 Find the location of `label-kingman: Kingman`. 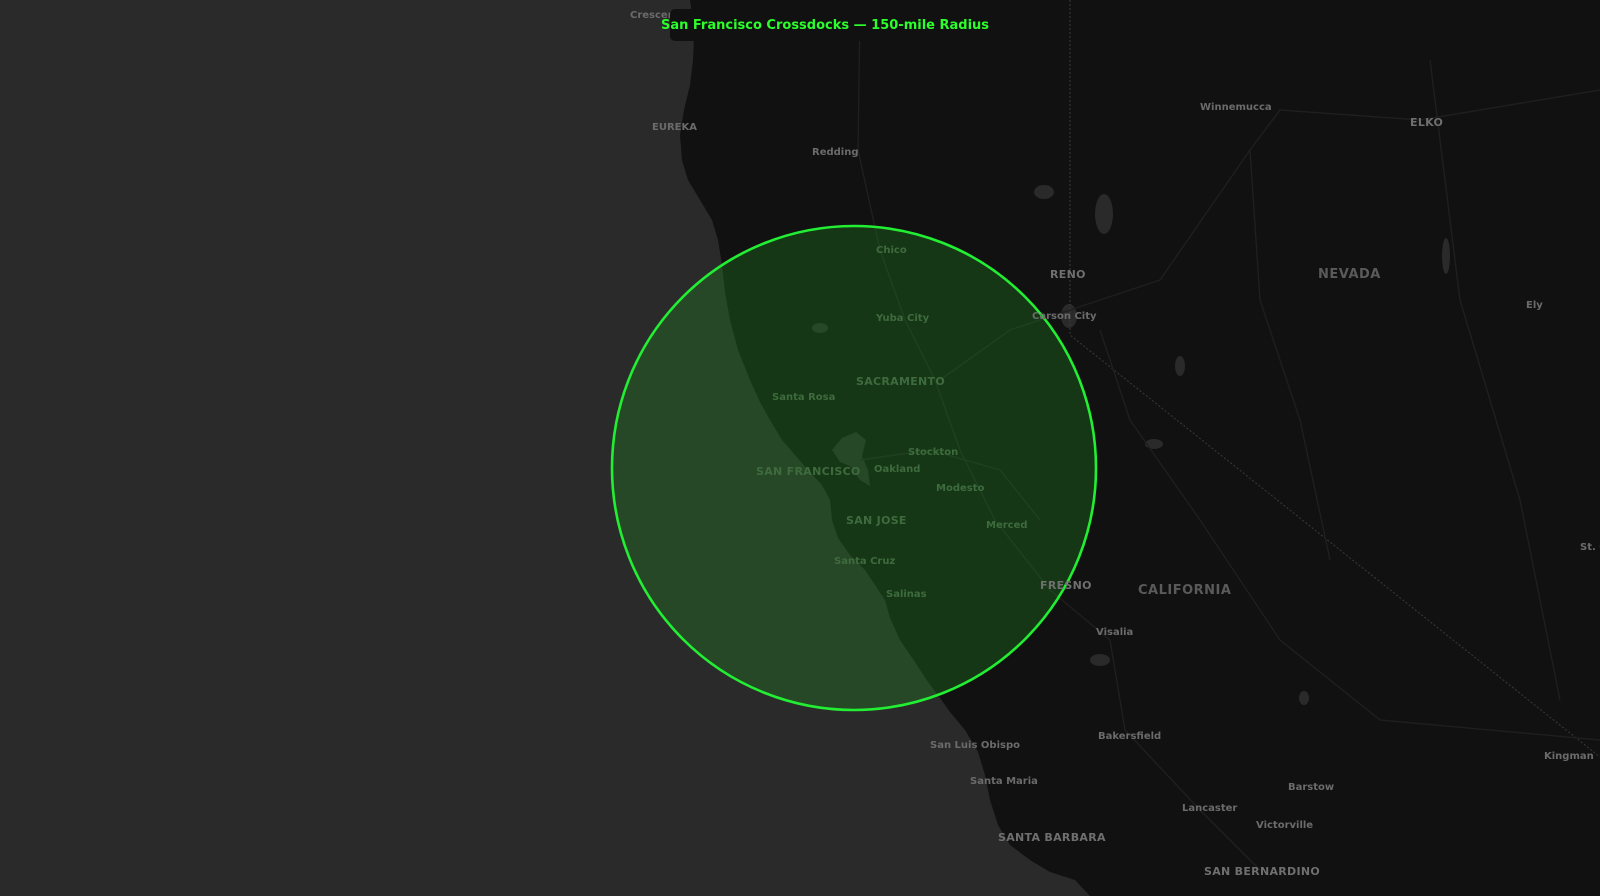

label-kingman: Kingman is located at coordinates (1569, 756).